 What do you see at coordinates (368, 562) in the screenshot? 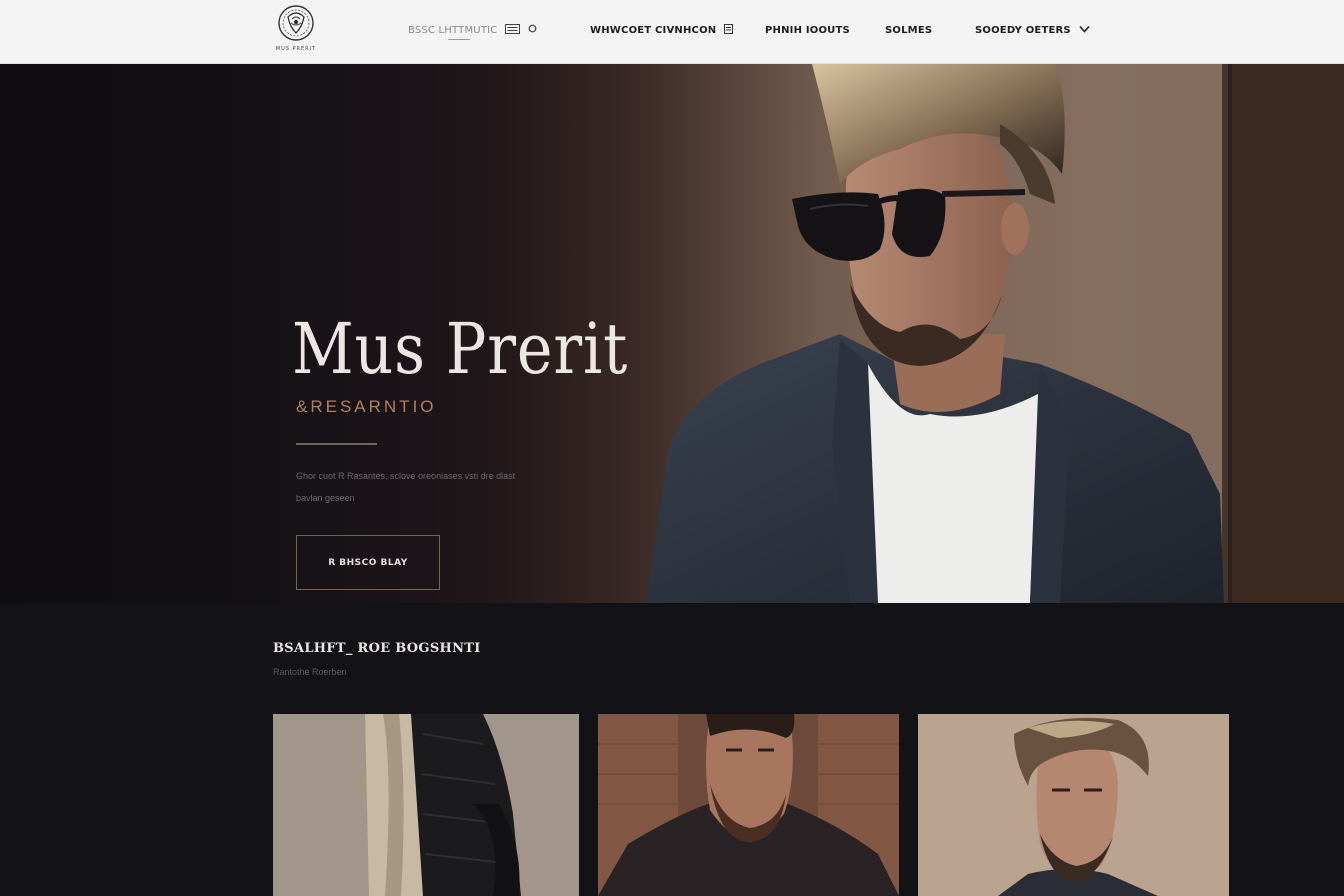
I see `hero-cta-button: R BHSCO BLAY` at bounding box center [368, 562].